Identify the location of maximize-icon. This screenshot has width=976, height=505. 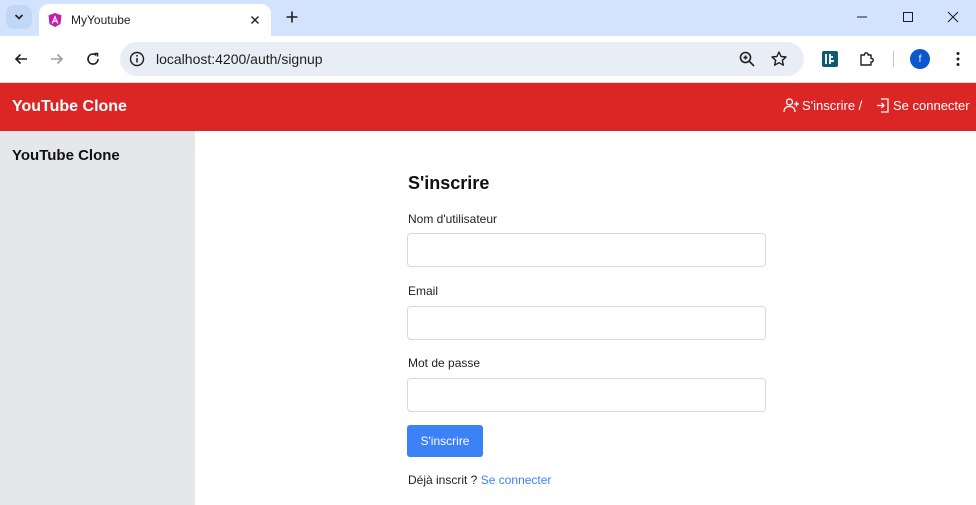
(908, 17).